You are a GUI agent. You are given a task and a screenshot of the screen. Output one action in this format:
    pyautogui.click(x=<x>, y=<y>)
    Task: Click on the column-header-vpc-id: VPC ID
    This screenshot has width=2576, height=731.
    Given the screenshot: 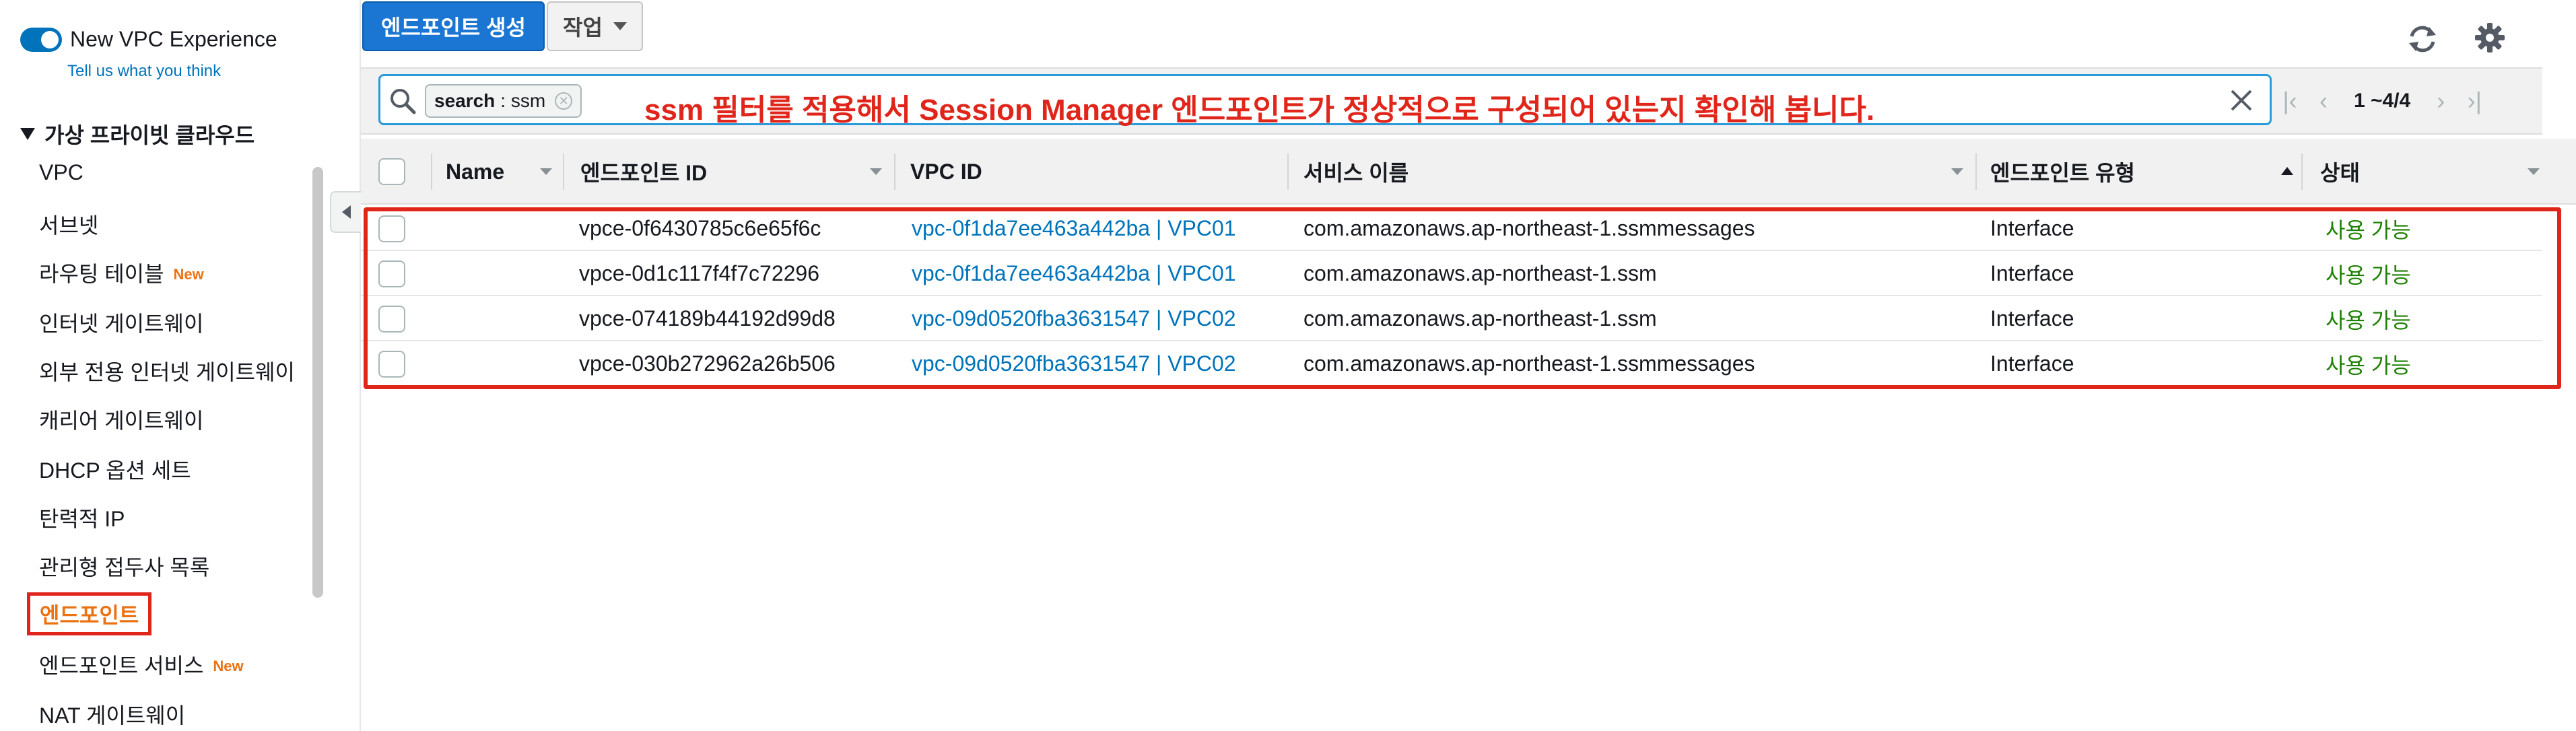 What is the action you would take?
    pyautogui.click(x=946, y=172)
    